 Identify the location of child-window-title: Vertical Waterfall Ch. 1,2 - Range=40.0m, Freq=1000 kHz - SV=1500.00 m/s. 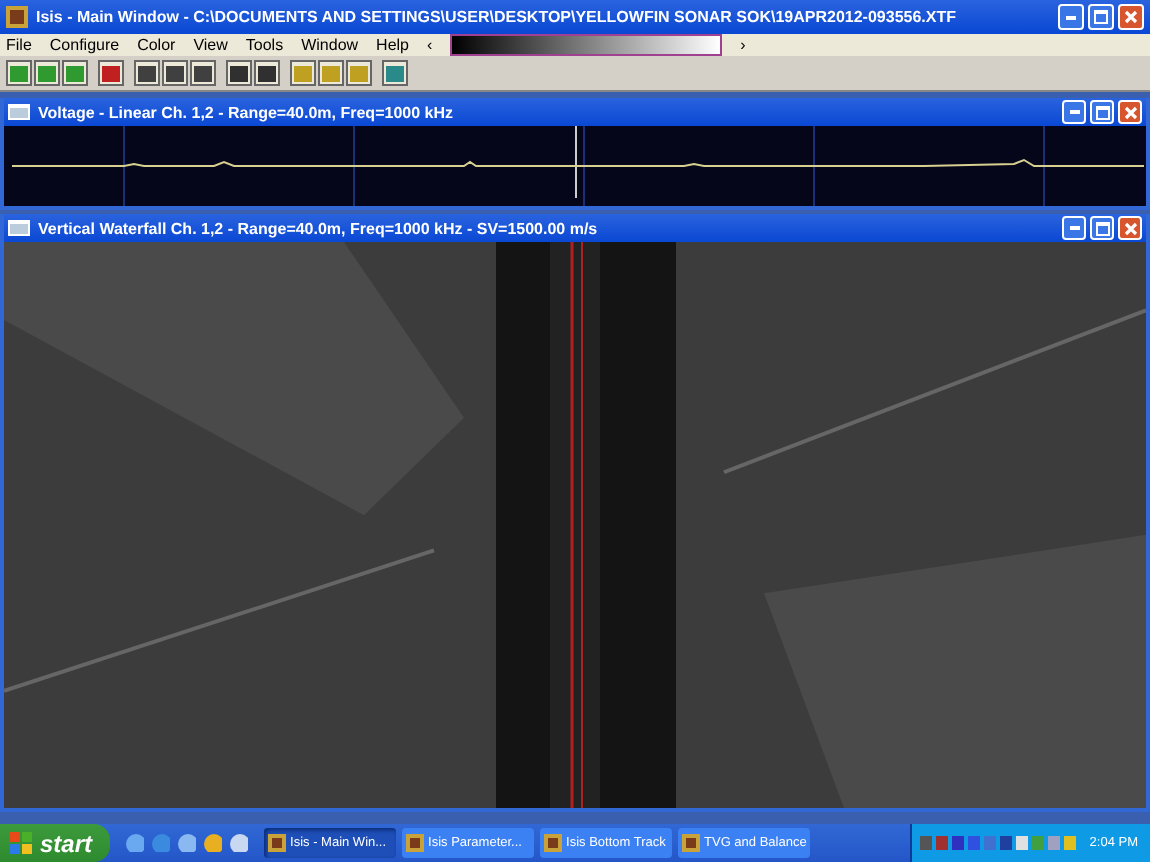
(319, 228).